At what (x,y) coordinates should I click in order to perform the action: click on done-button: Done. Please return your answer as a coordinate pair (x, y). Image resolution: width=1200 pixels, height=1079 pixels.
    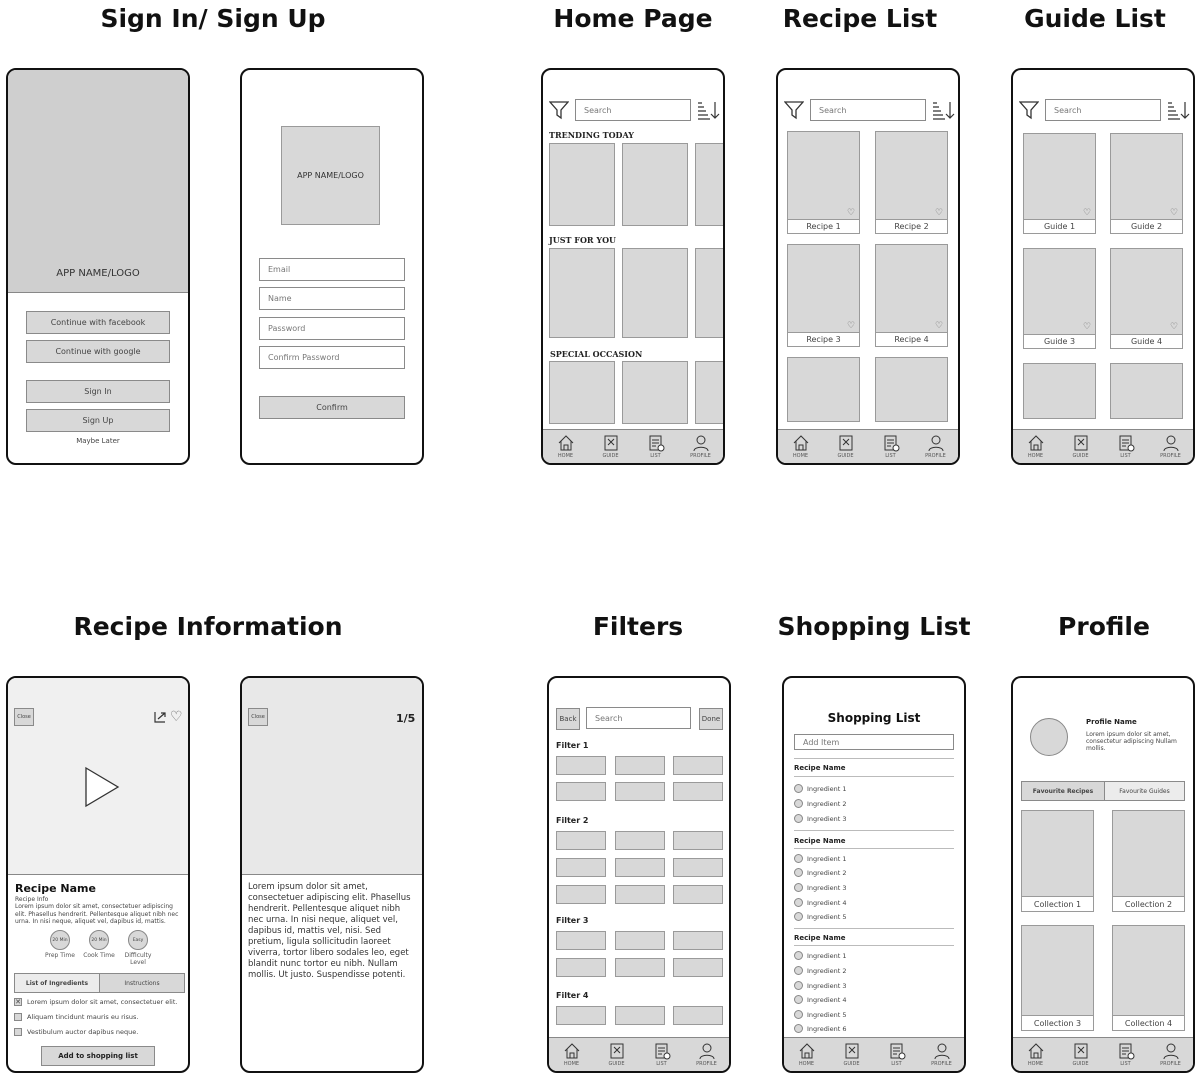
    Looking at the image, I should click on (711, 719).